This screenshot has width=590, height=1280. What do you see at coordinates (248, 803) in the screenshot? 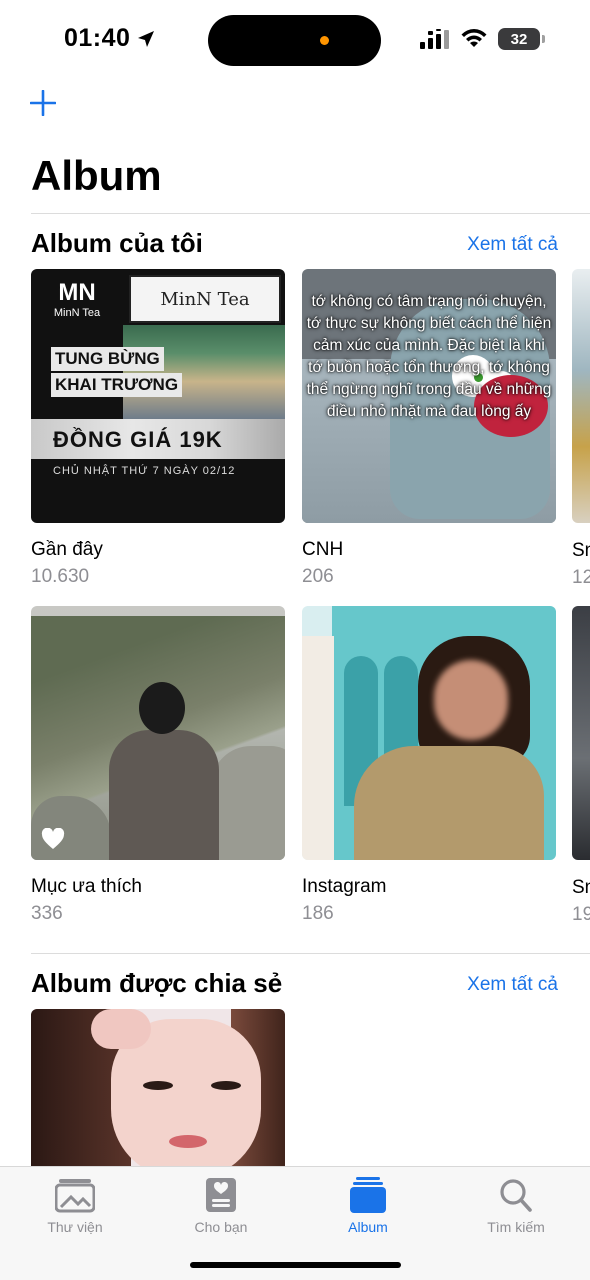
I see `rock` at bounding box center [248, 803].